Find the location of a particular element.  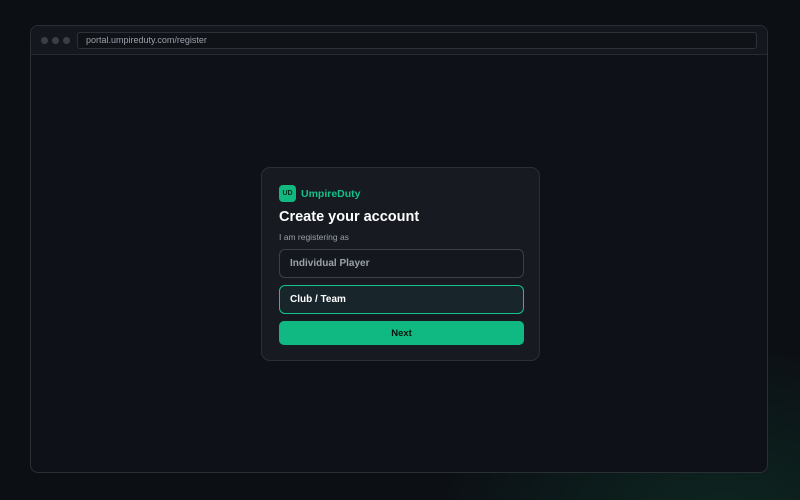

browser-titlebar: portal.umpireduty.com/register is located at coordinates (399, 40).